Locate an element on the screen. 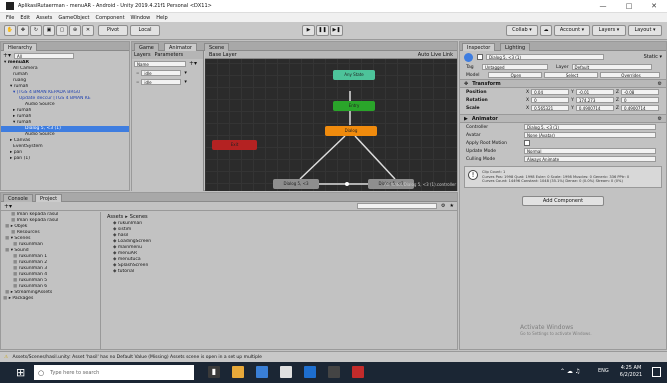  transform-z-field: 0 is located at coordinates (639, 100).